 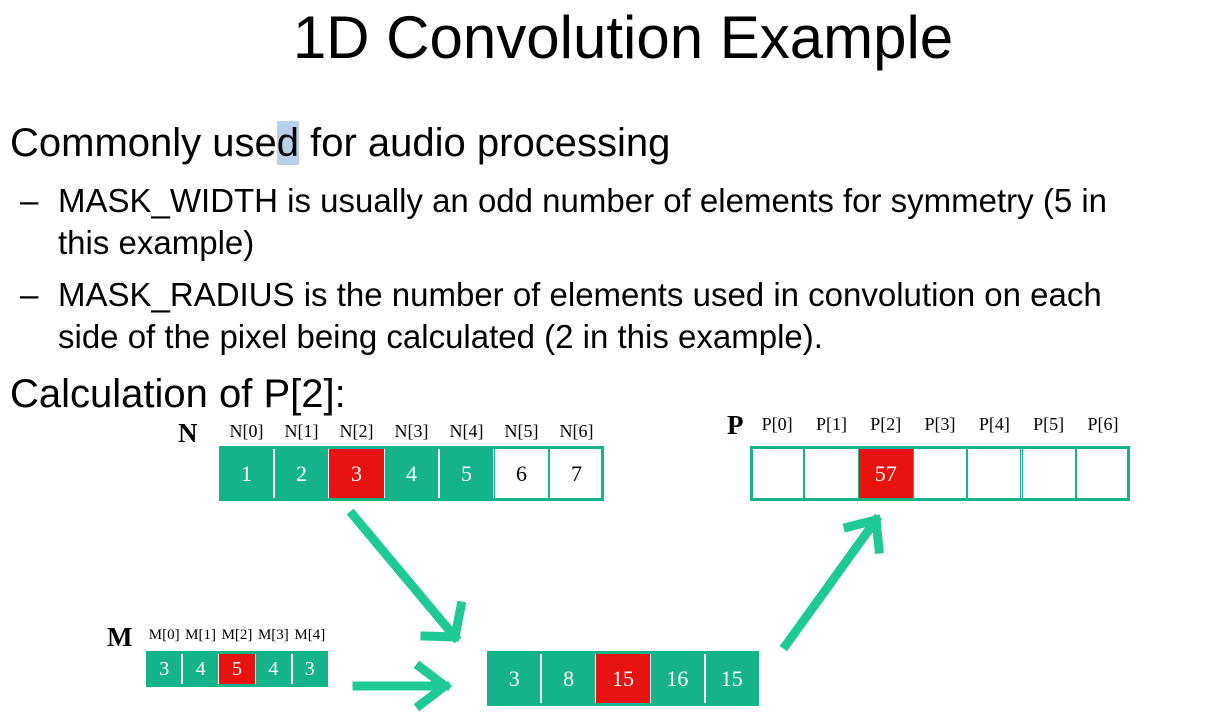 What do you see at coordinates (615, 610) in the screenshot?
I see `arrows-layer` at bounding box center [615, 610].